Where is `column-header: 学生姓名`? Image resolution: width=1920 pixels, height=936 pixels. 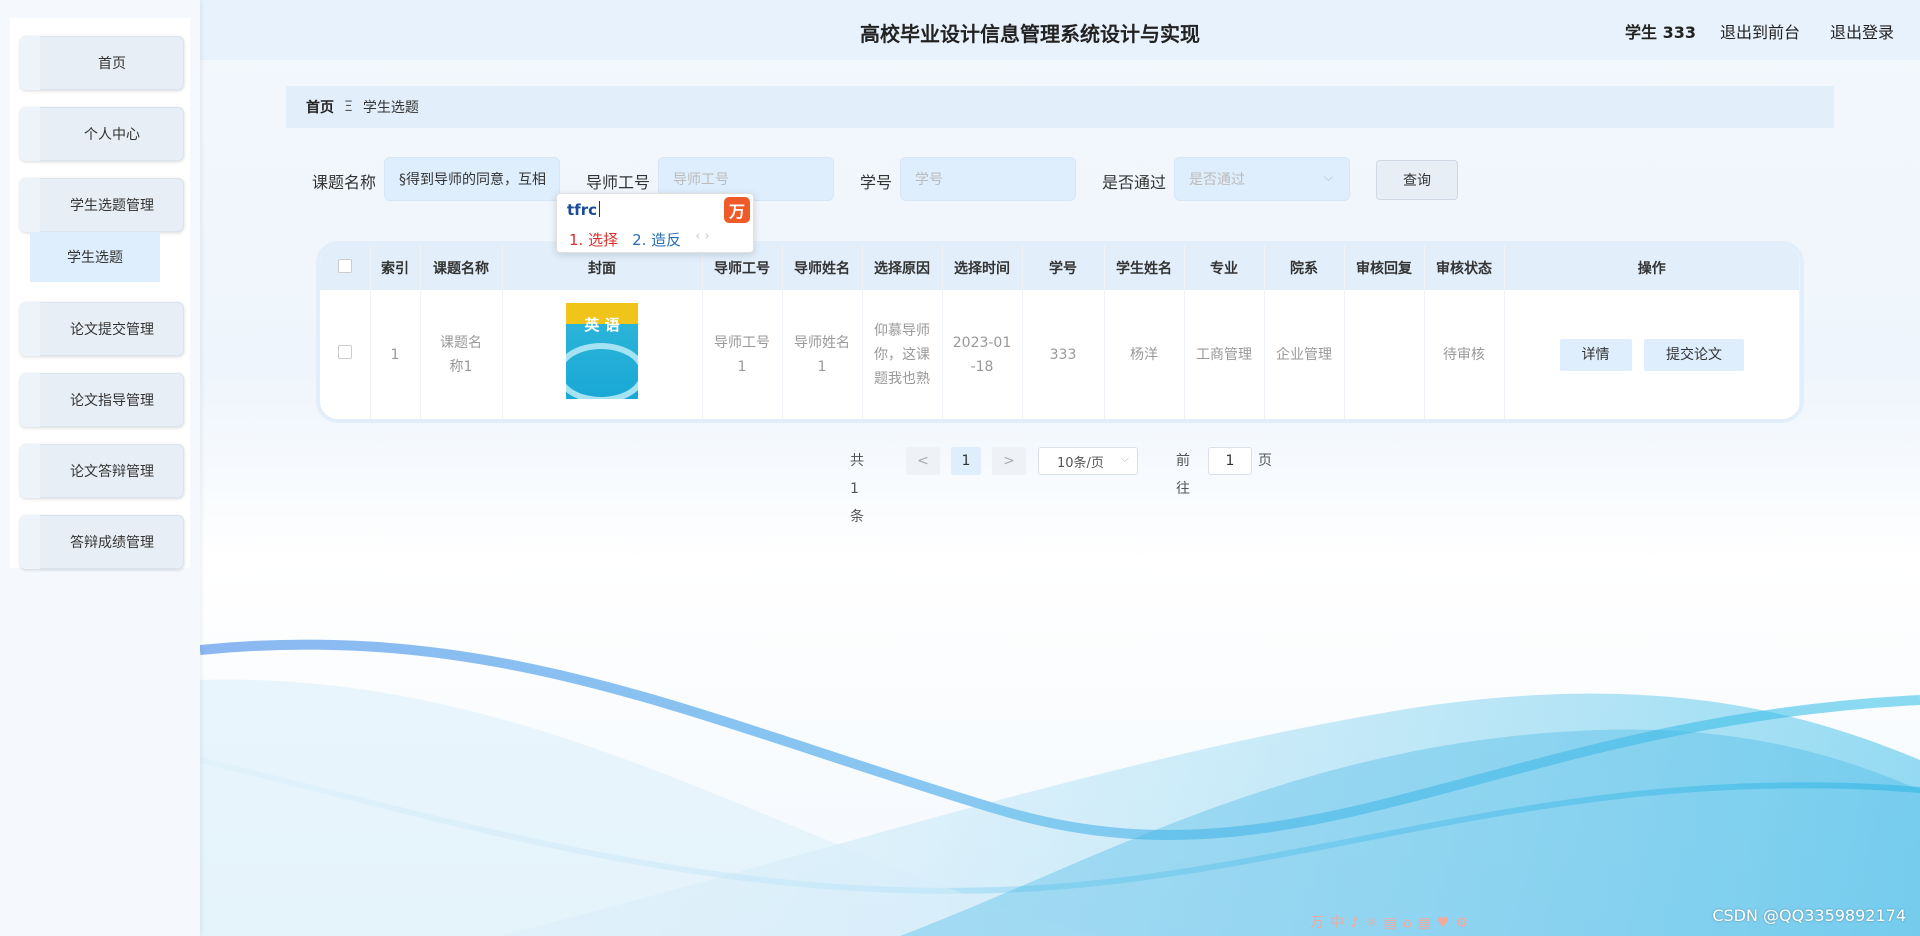 column-header: 学生姓名 is located at coordinates (1144, 267).